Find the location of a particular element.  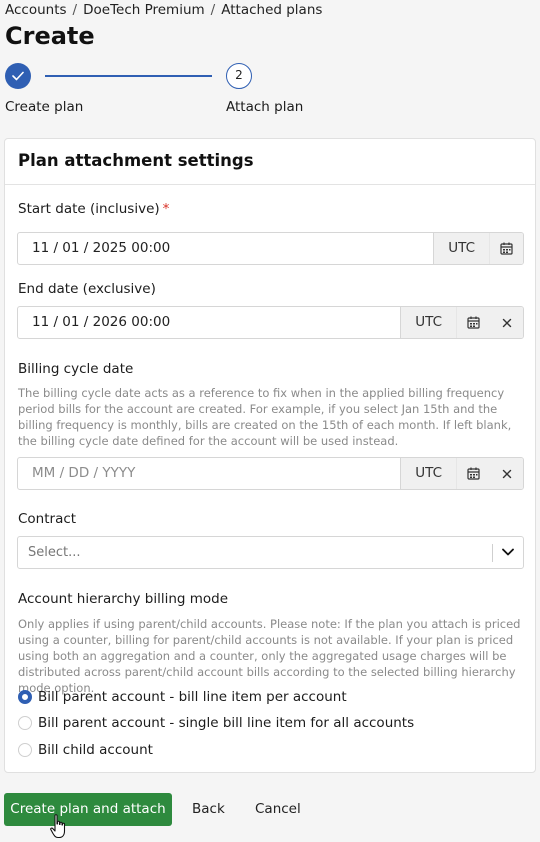

breadcrumb-item-account: DoeTech Premium is located at coordinates (144, 10).